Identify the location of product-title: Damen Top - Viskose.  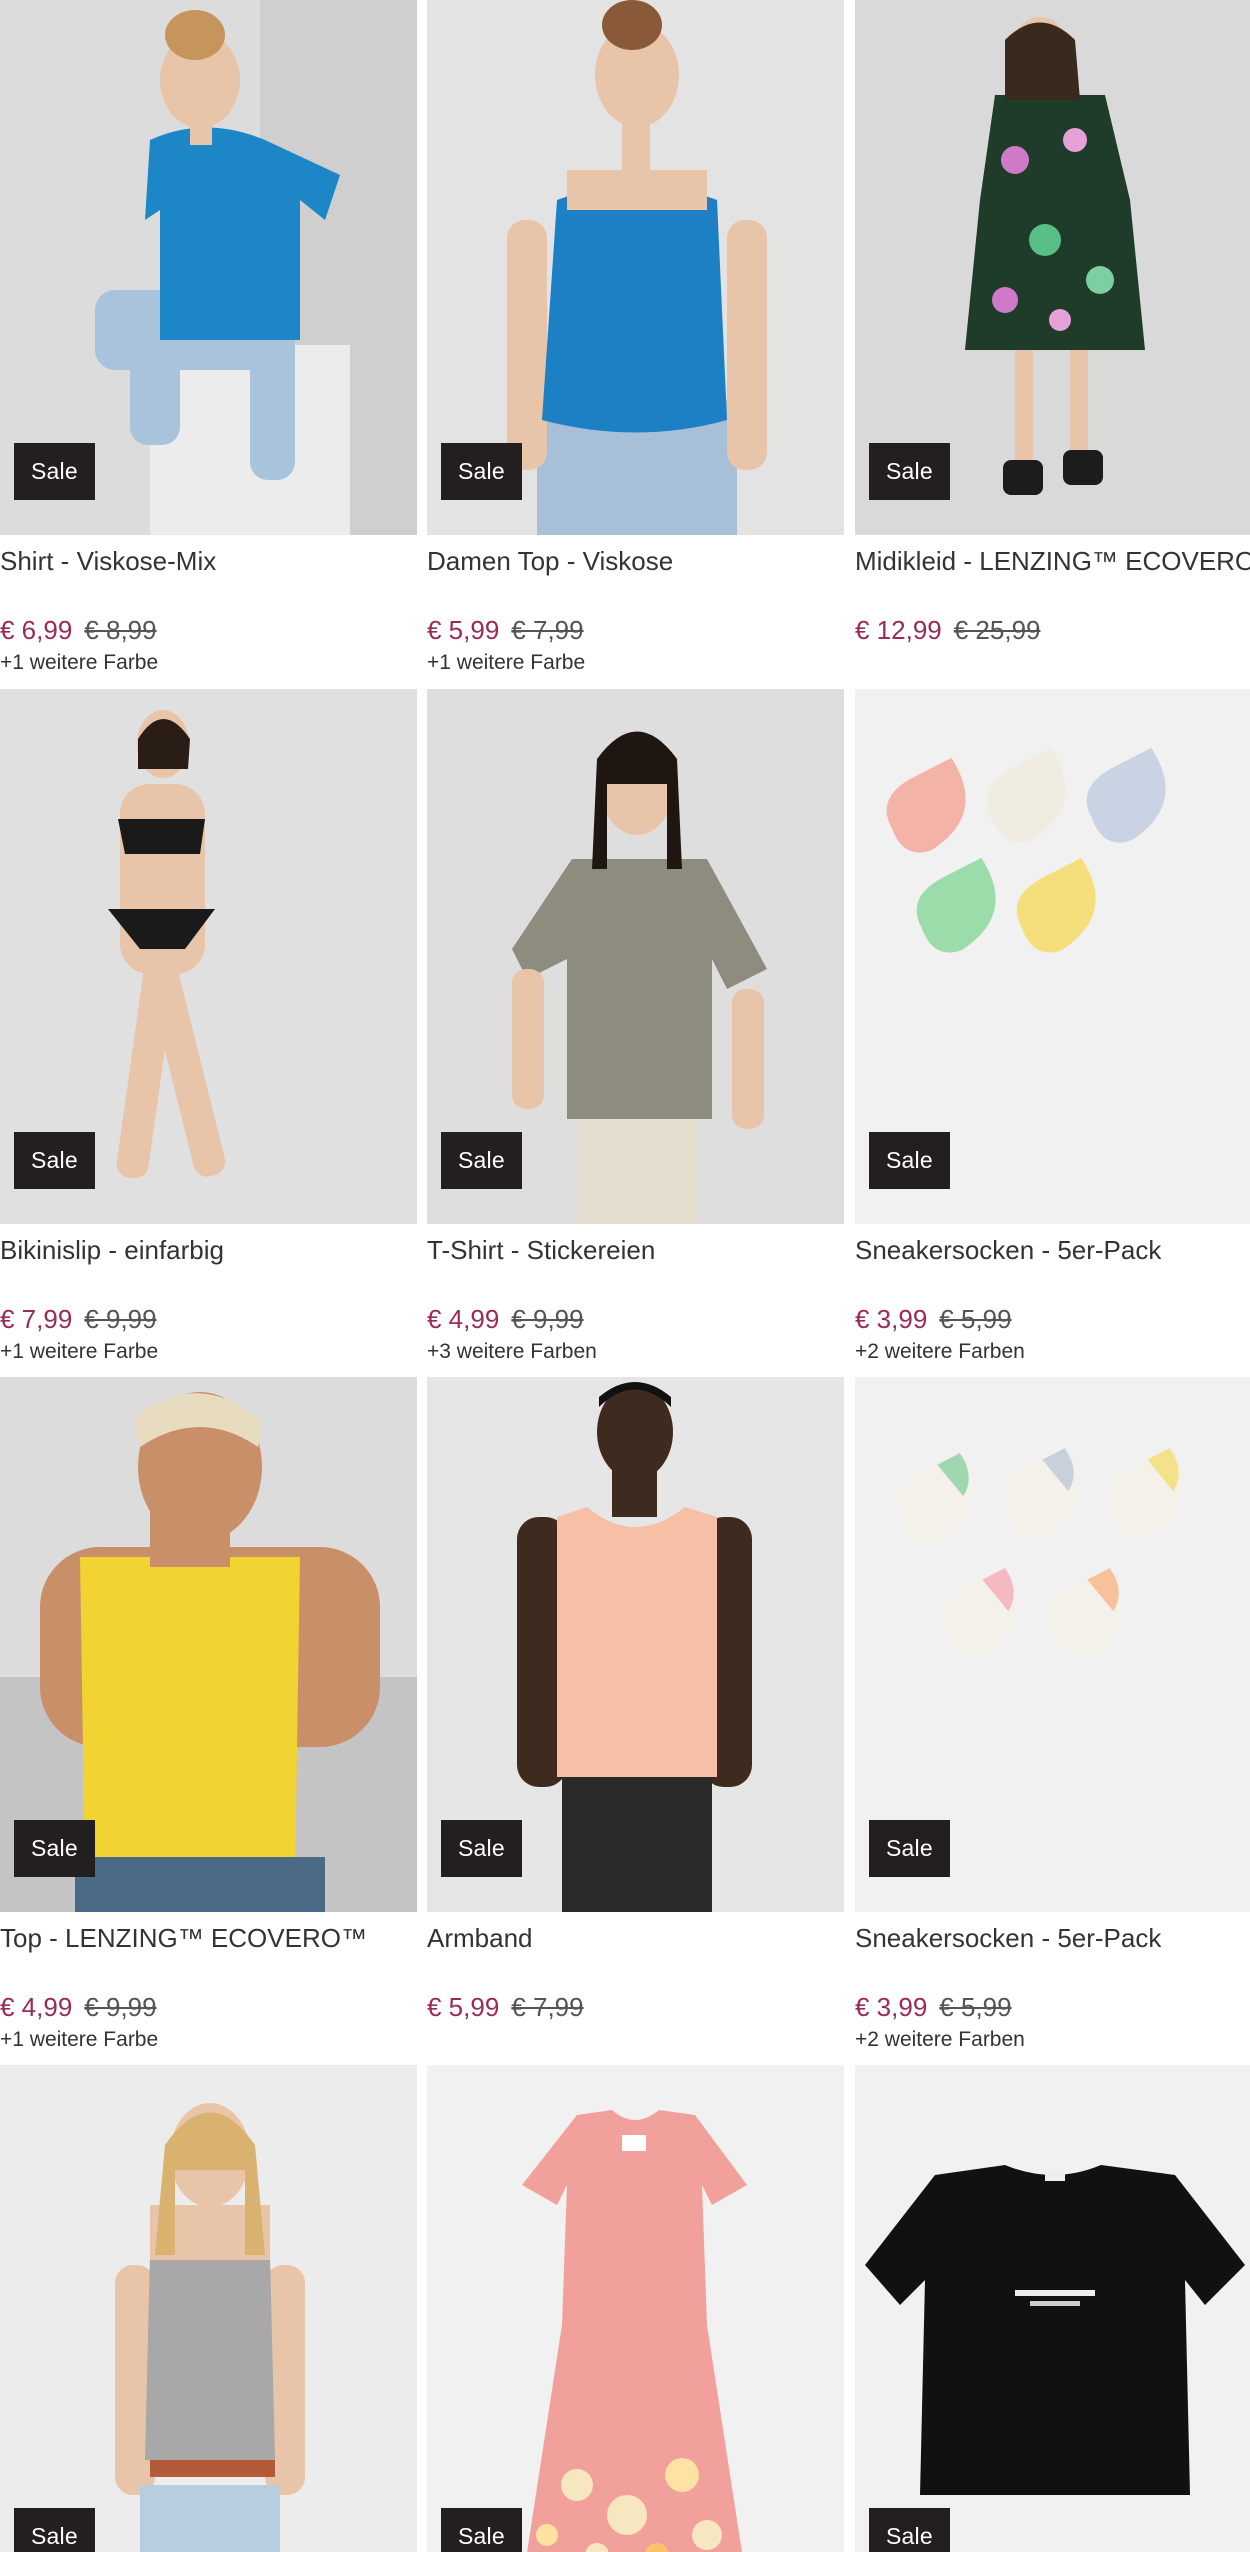
(635, 561).